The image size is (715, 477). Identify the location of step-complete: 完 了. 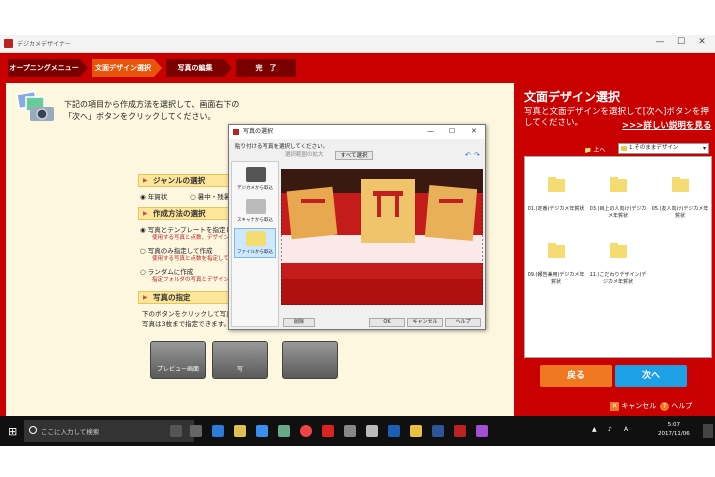
(266, 68).